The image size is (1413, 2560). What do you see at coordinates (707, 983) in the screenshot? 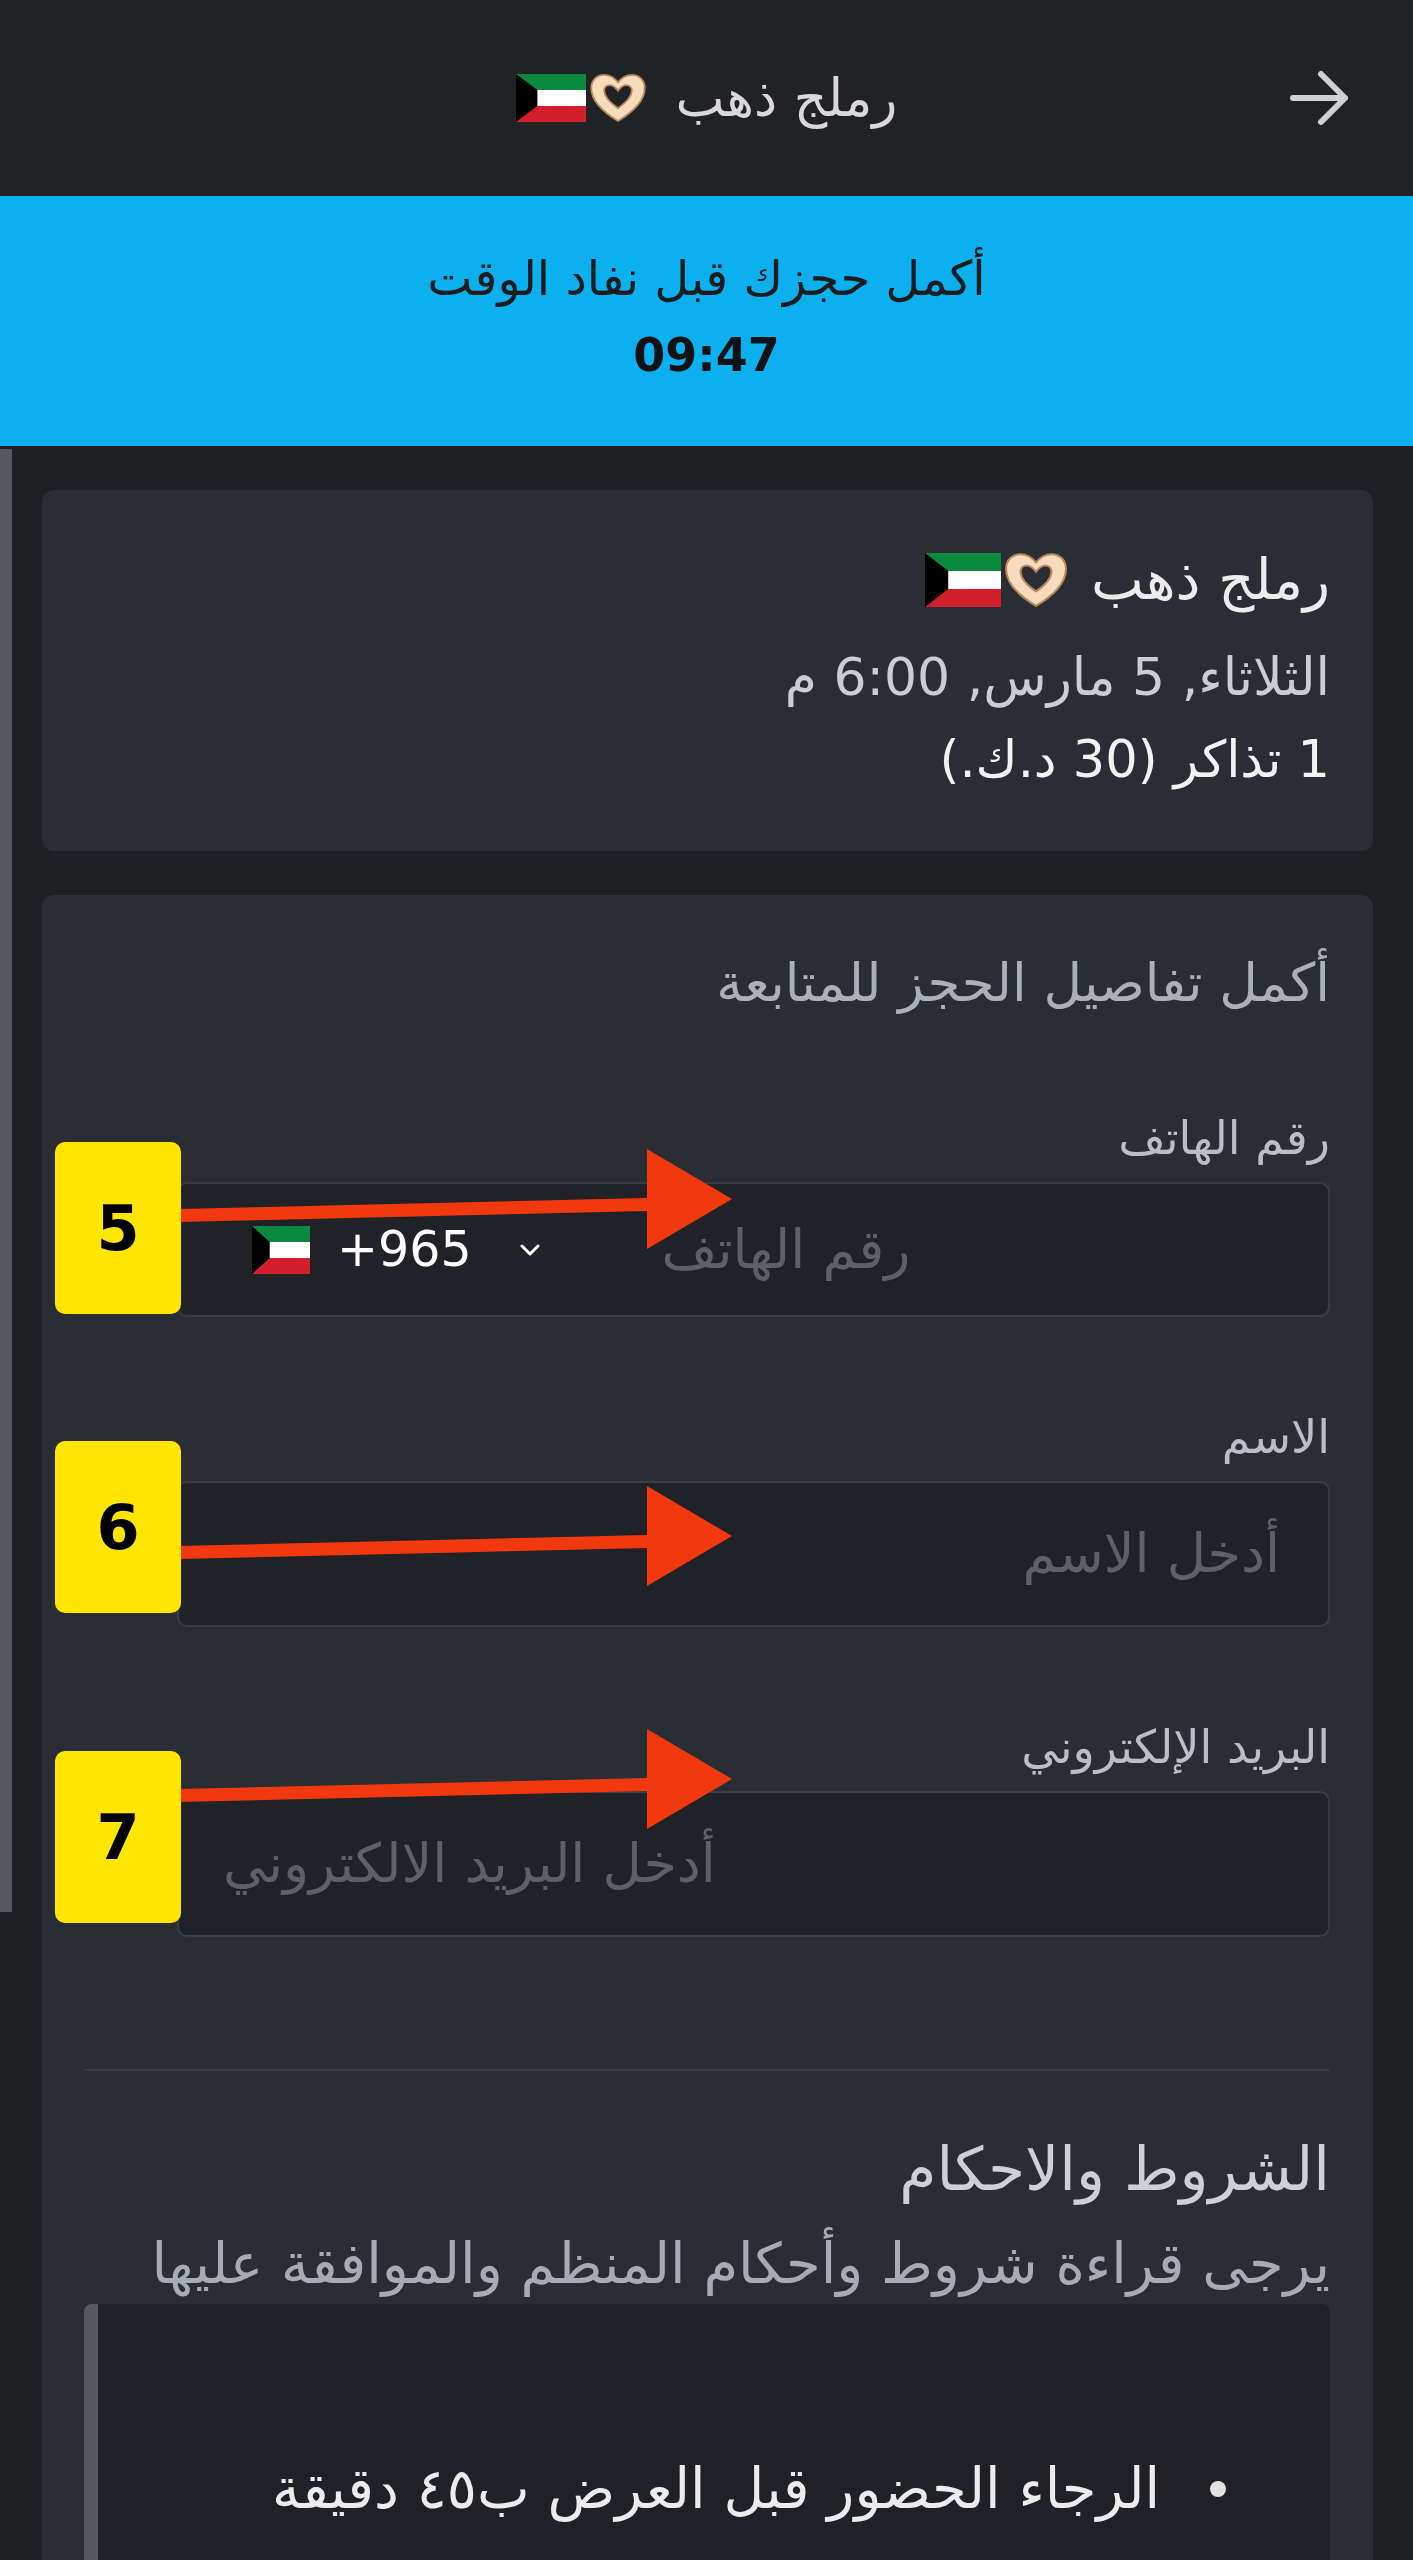
I see `form-heading: أكمل تفاصيل الحجز للمتابعة` at bounding box center [707, 983].